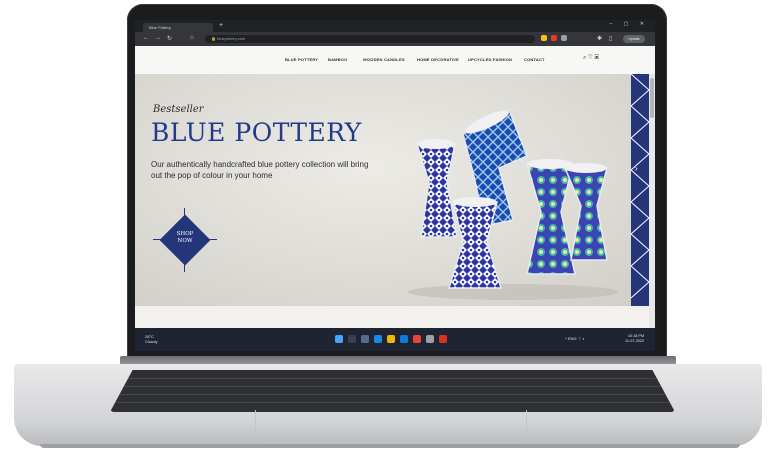 Image resolution: width=771 pixels, height=459 pixels. What do you see at coordinates (301, 59) in the screenshot?
I see `nav-blue-pottery: BLUE POTTERY` at bounding box center [301, 59].